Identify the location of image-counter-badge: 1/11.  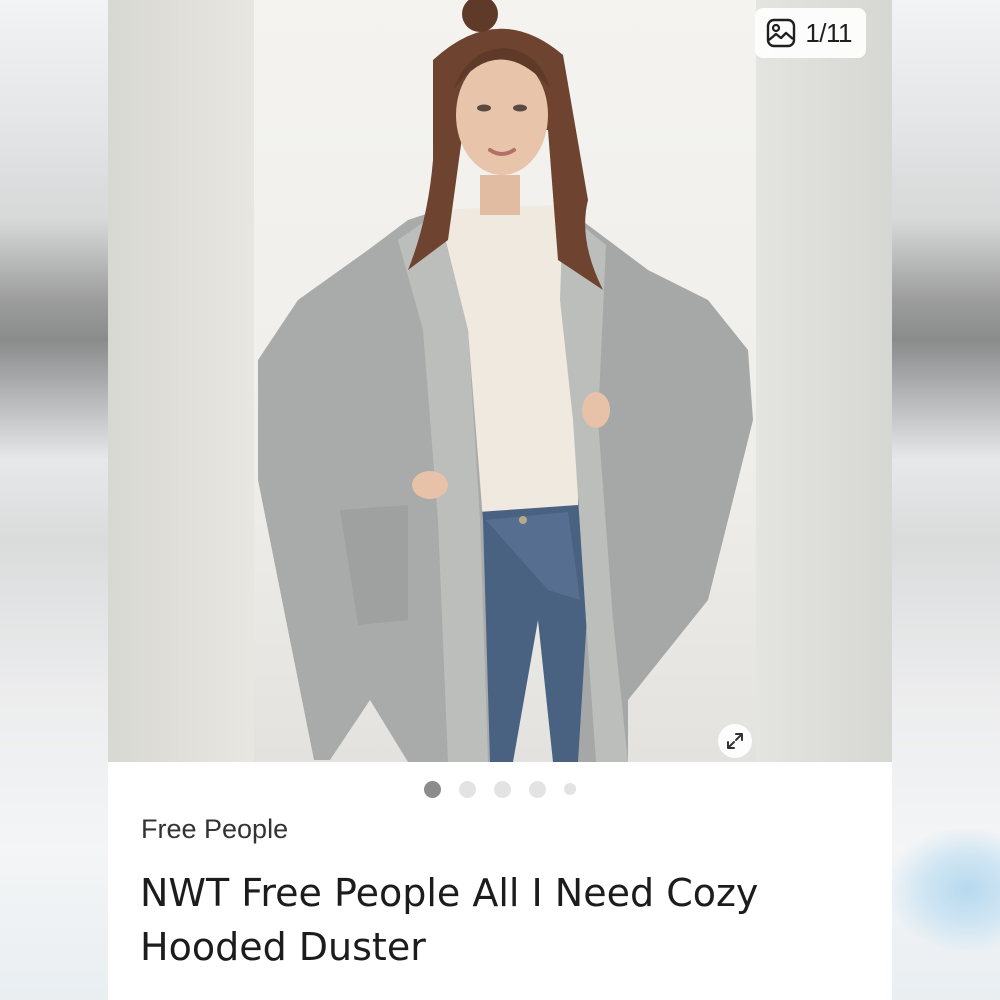
(810, 33).